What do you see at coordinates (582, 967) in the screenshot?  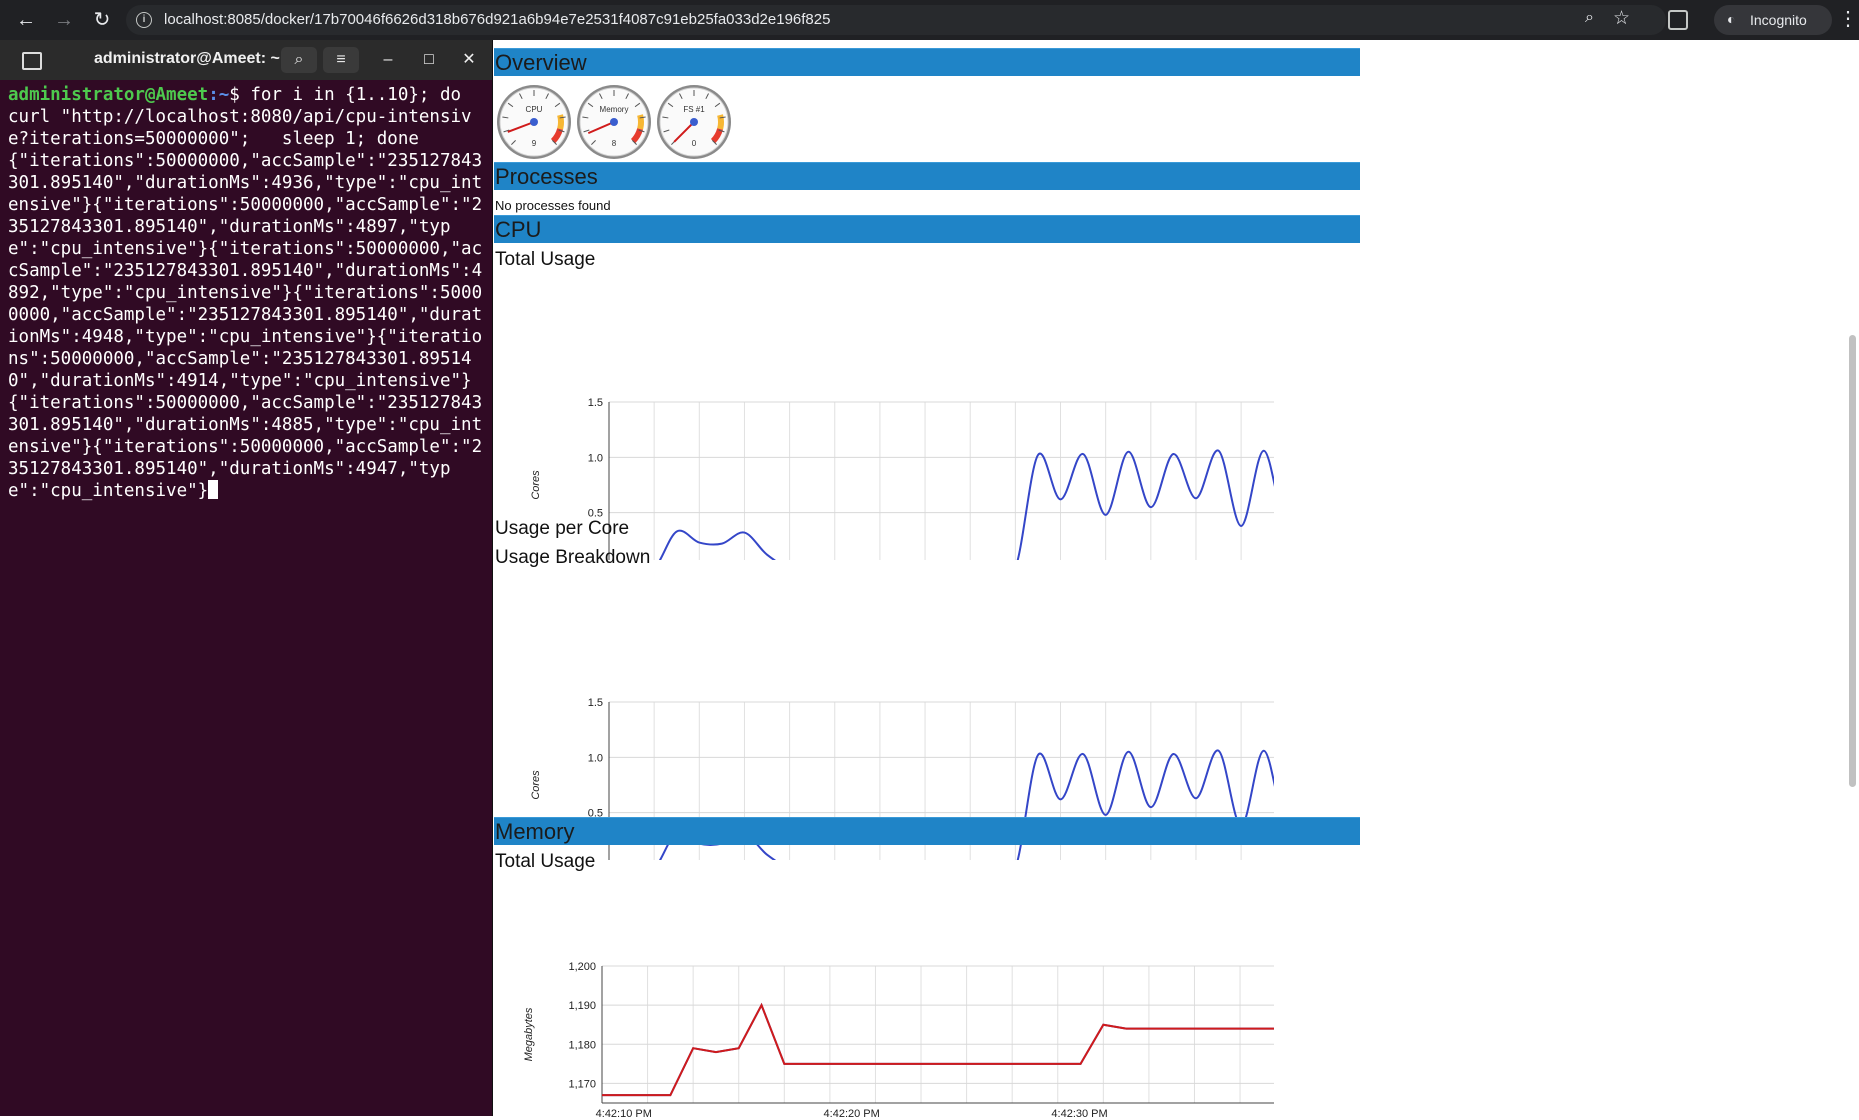 I see `y-tick-label: 1,200` at bounding box center [582, 967].